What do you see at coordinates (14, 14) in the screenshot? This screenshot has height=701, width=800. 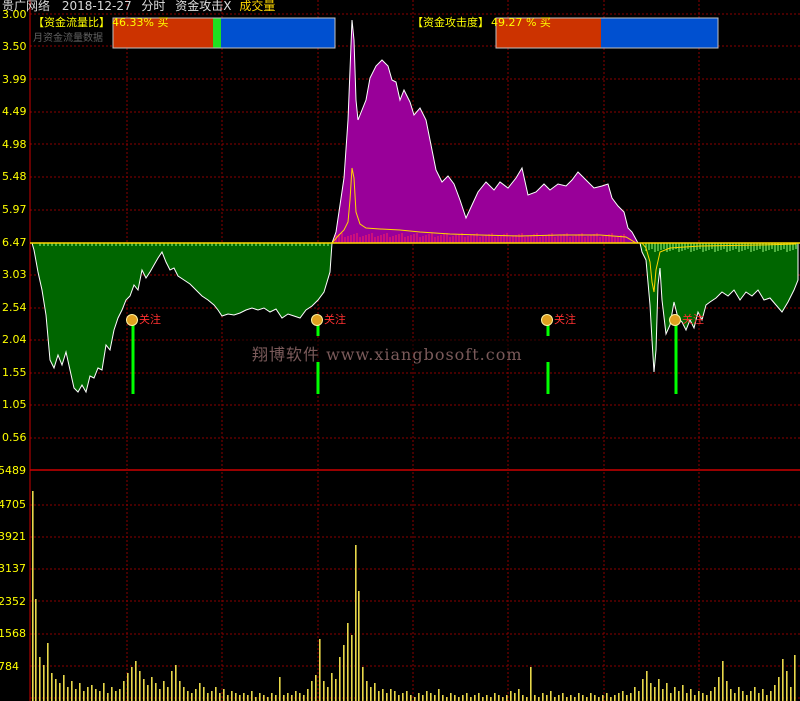 I see `axis-tick-label: 3.00` at bounding box center [14, 14].